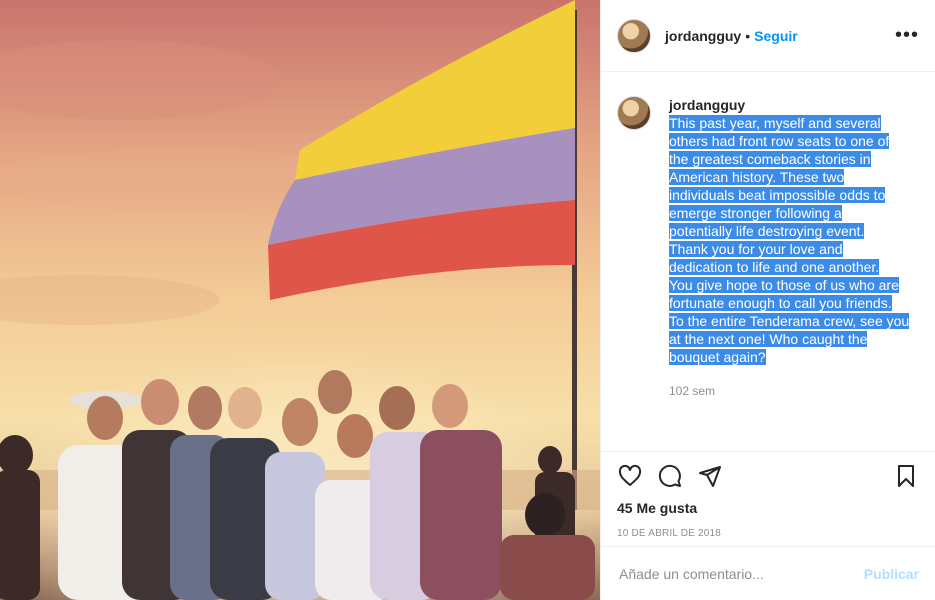  What do you see at coordinates (703, 36) in the screenshot?
I see `username-link: jordangguy` at bounding box center [703, 36].